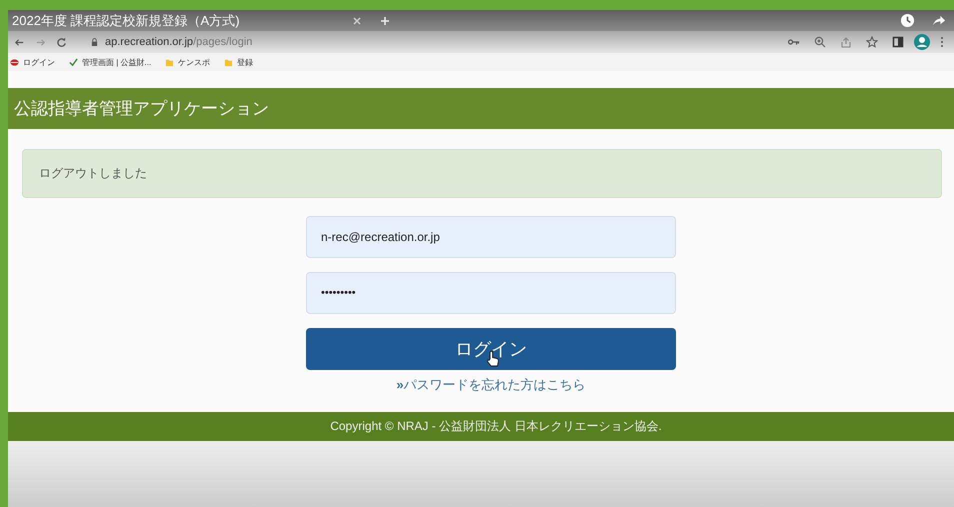 The image size is (954, 507). What do you see at coordinates (491, 237) in the screenshot?
I see `email-field: n-rec@recreation.or.jp` at bounding box center [491, 237].